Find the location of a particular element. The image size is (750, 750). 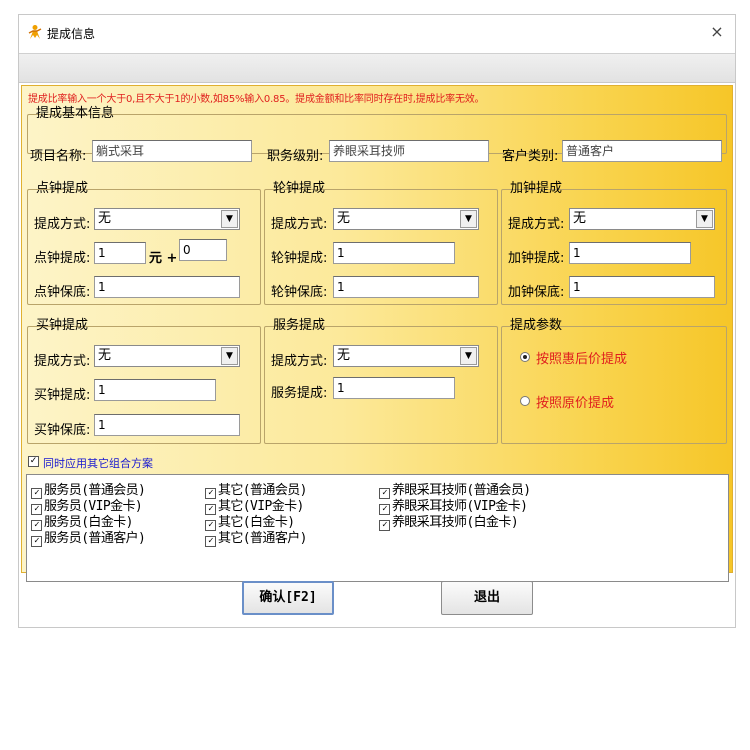

maizhong-legend: 买钟提成 is located at coordinates (62, 325).